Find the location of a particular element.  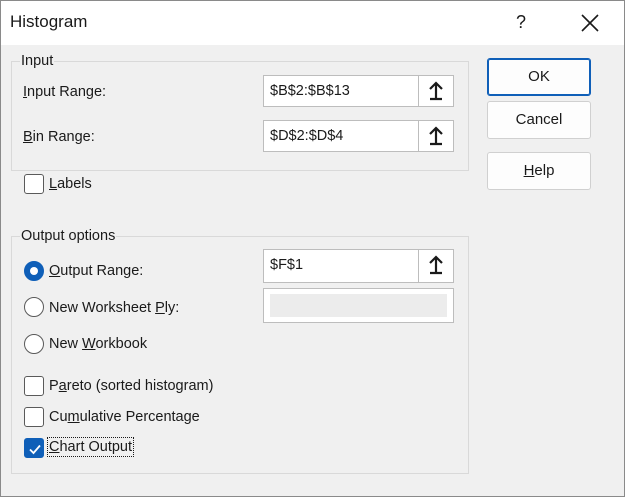

cumulative-percentage-checkbox is located at coordinates (34, 417).